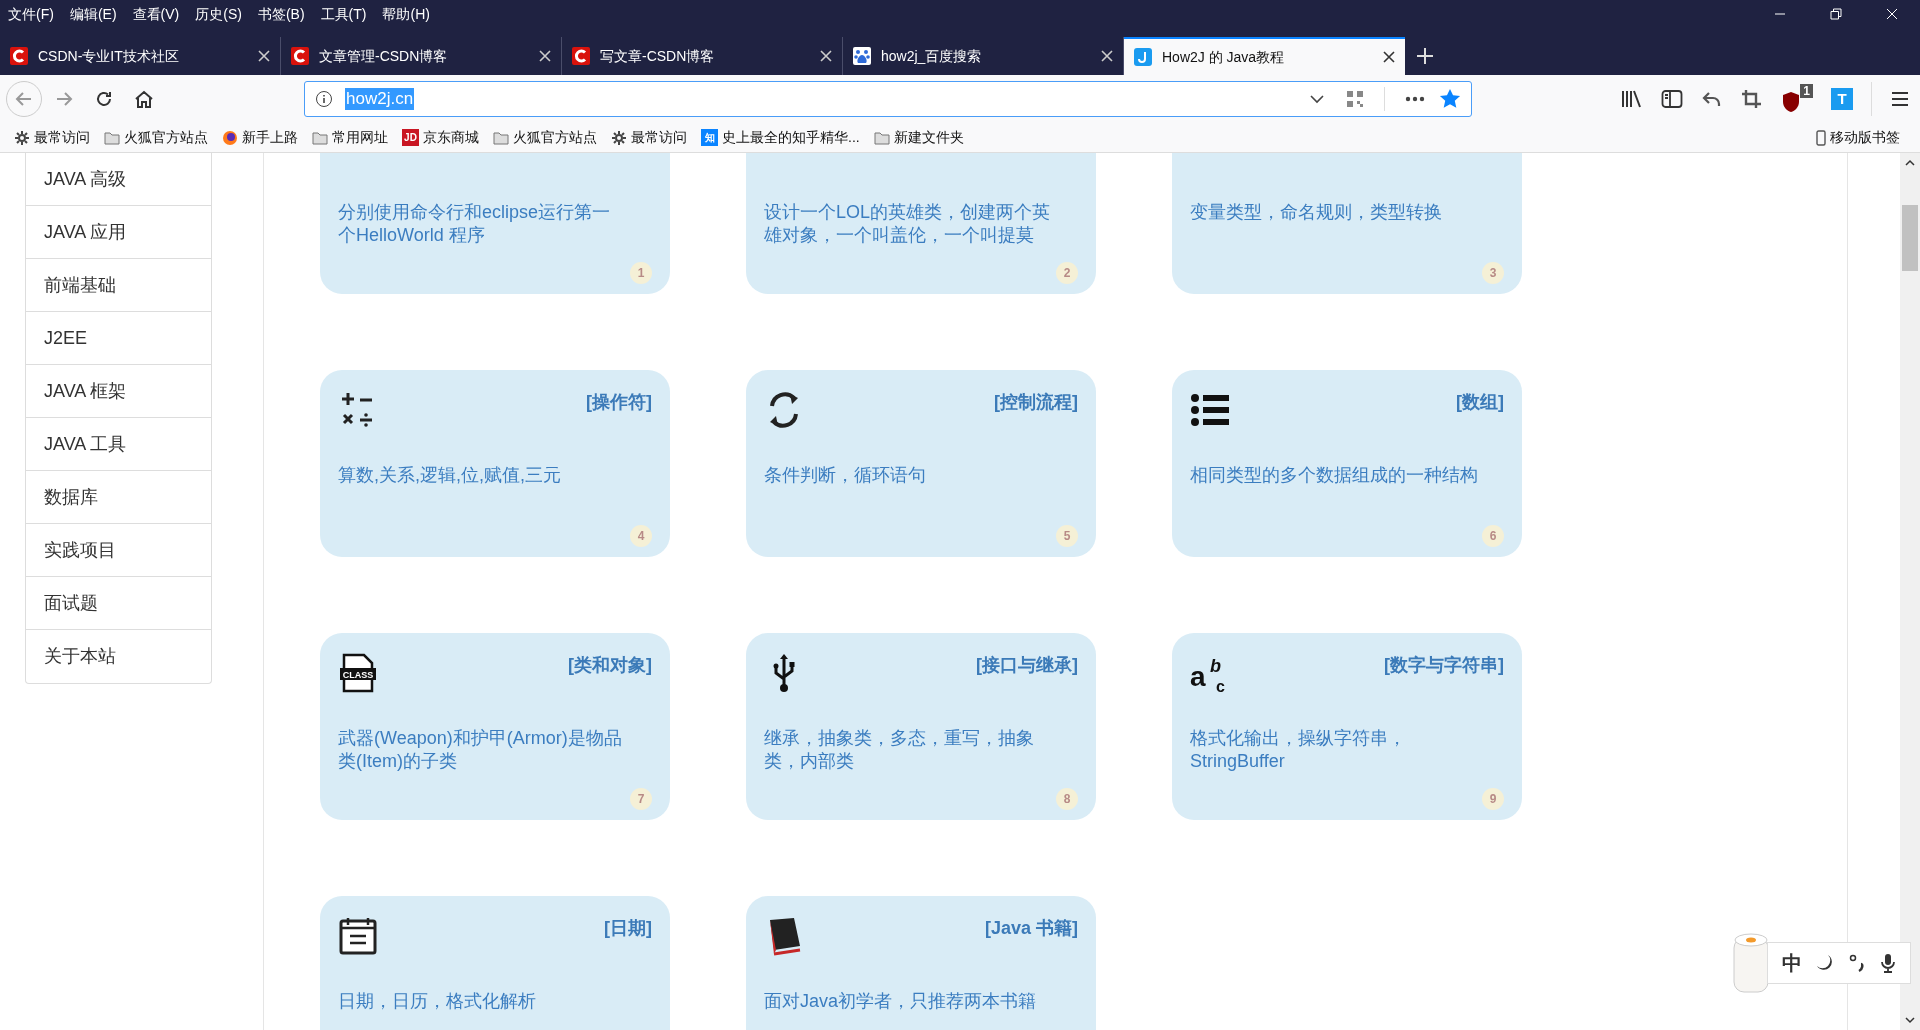 This screenshot has height=1030, width=1920. Describe the element at coordinates (31, 14) in the screenshot. I see `menu-item: 文件(F)` at that location.